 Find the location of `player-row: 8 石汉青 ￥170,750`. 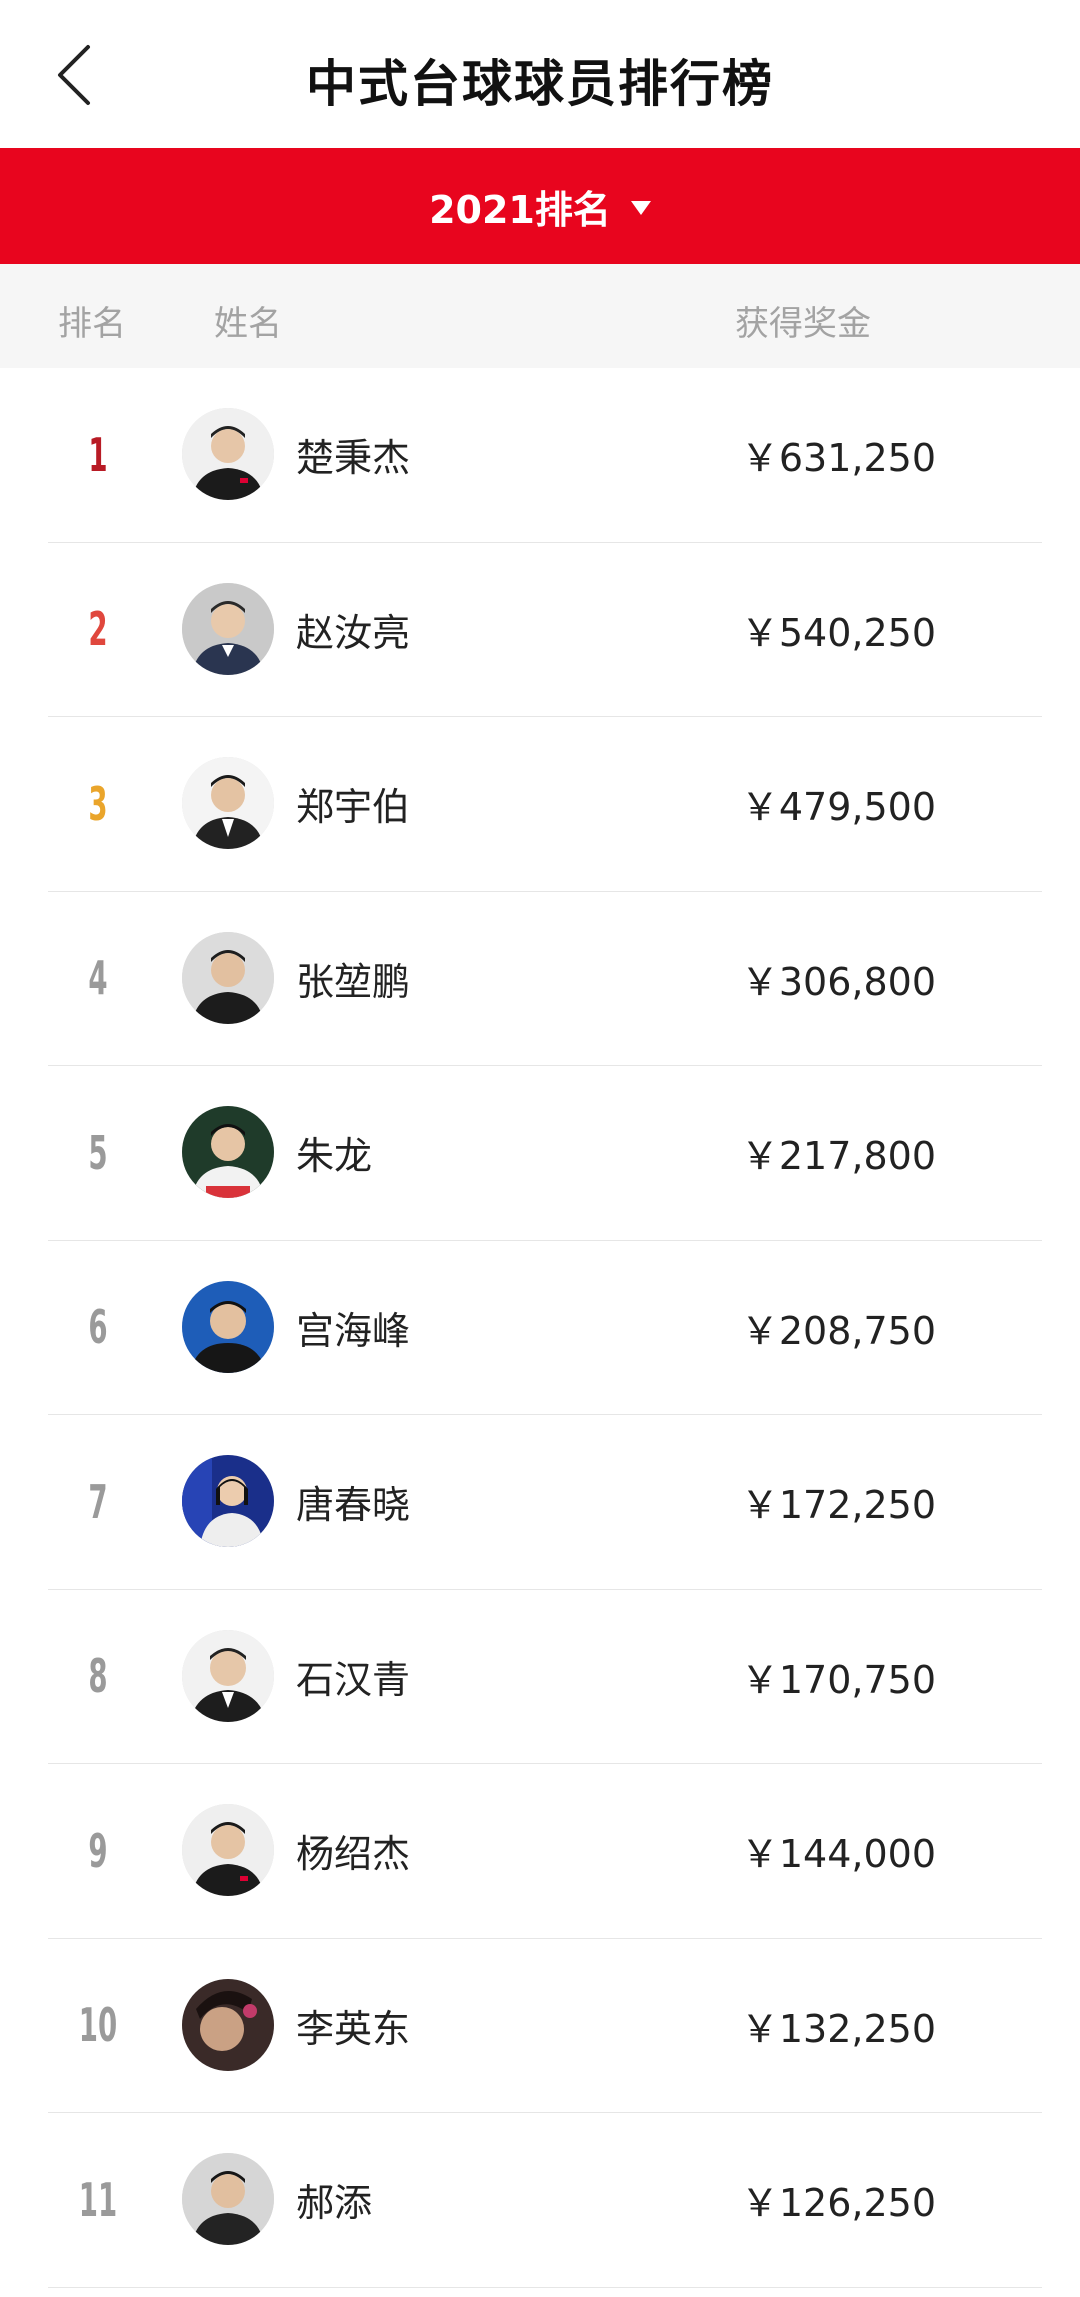

player-row: 8 石汉青 ￥170,750 is located at coordinates (545, 1677).